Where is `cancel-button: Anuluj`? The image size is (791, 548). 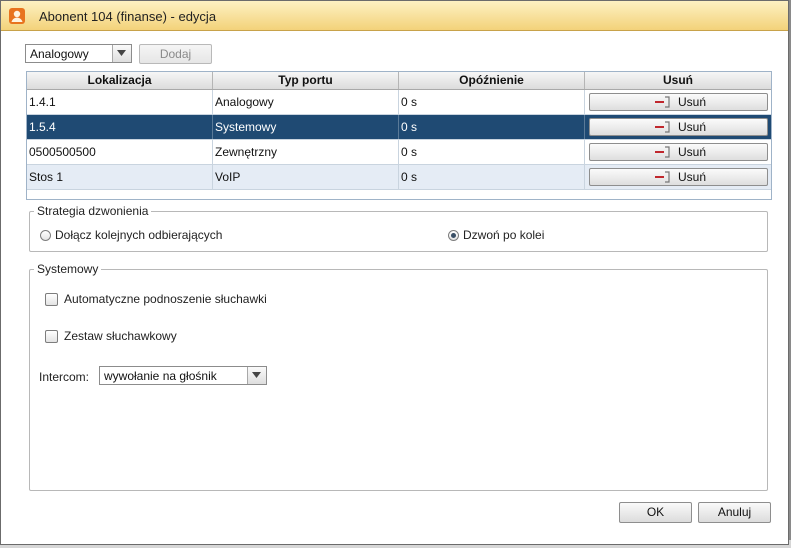
cancel-button: Anuluj is located at coordinates (734, 512).